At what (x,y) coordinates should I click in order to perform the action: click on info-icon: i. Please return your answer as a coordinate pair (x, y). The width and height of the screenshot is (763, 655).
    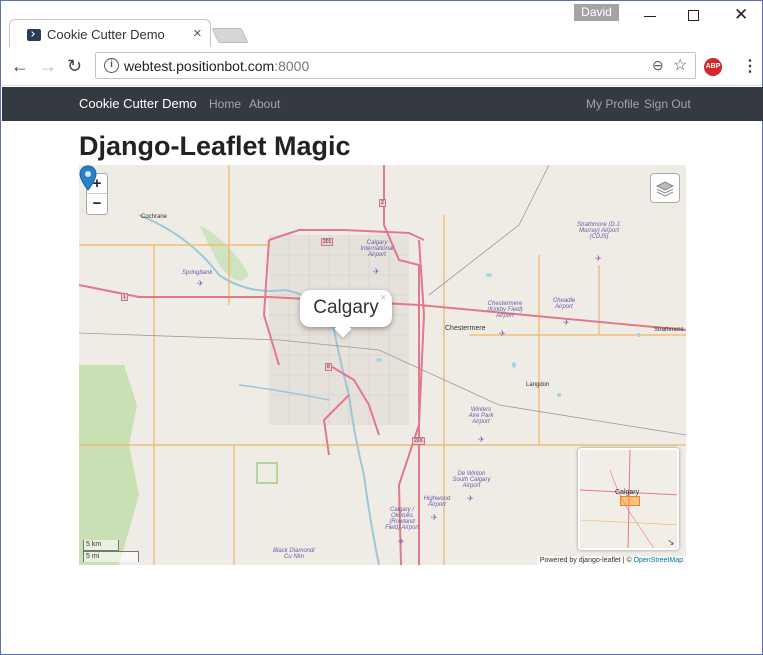
    Looking at the image, I should click on (111, 65).